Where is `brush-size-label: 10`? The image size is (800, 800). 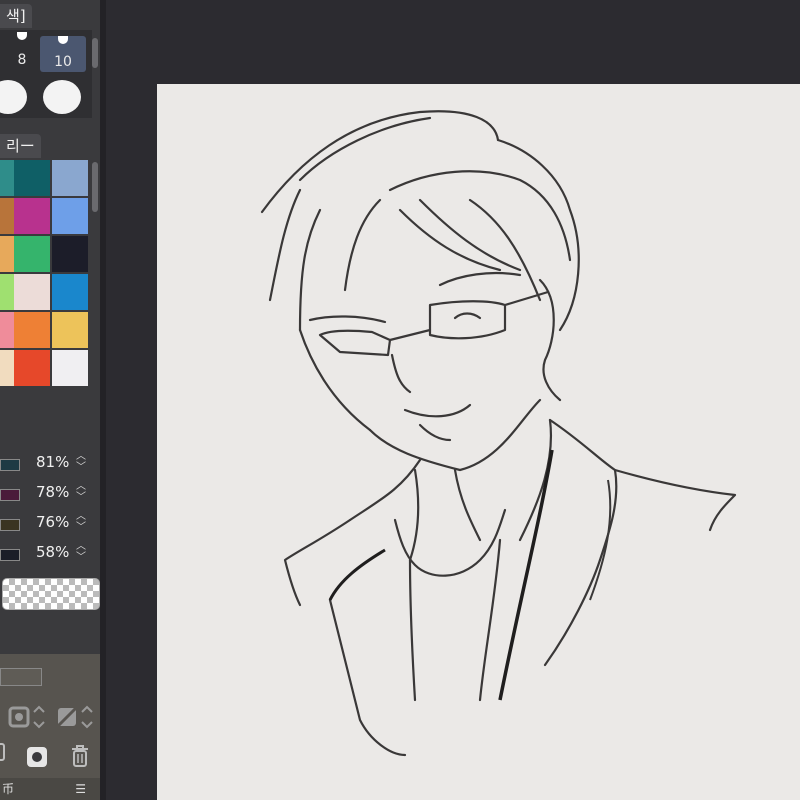
brush-size-label: 10 is located at coordinates (63, 62).